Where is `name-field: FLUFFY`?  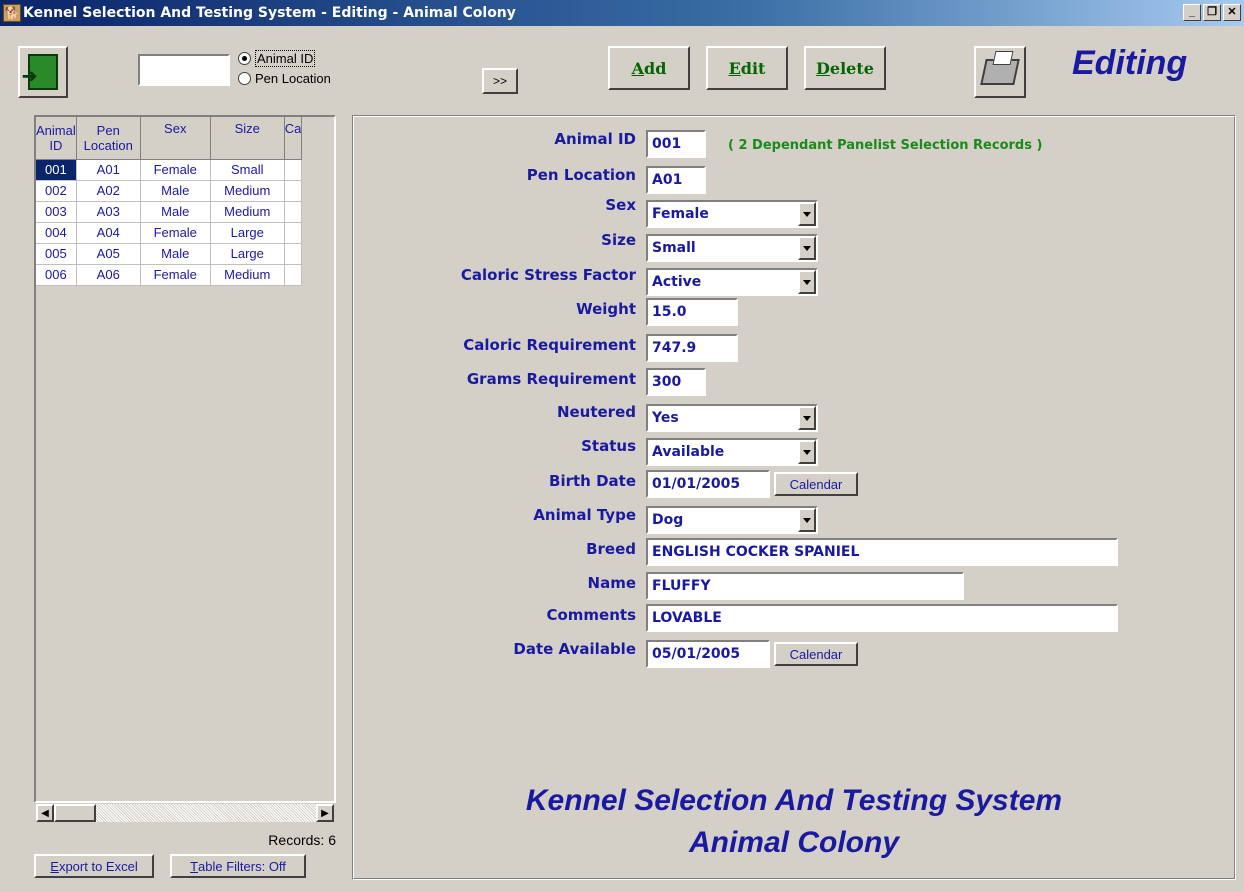 name-field: FLUFFY is located at coordinates (805, 586).